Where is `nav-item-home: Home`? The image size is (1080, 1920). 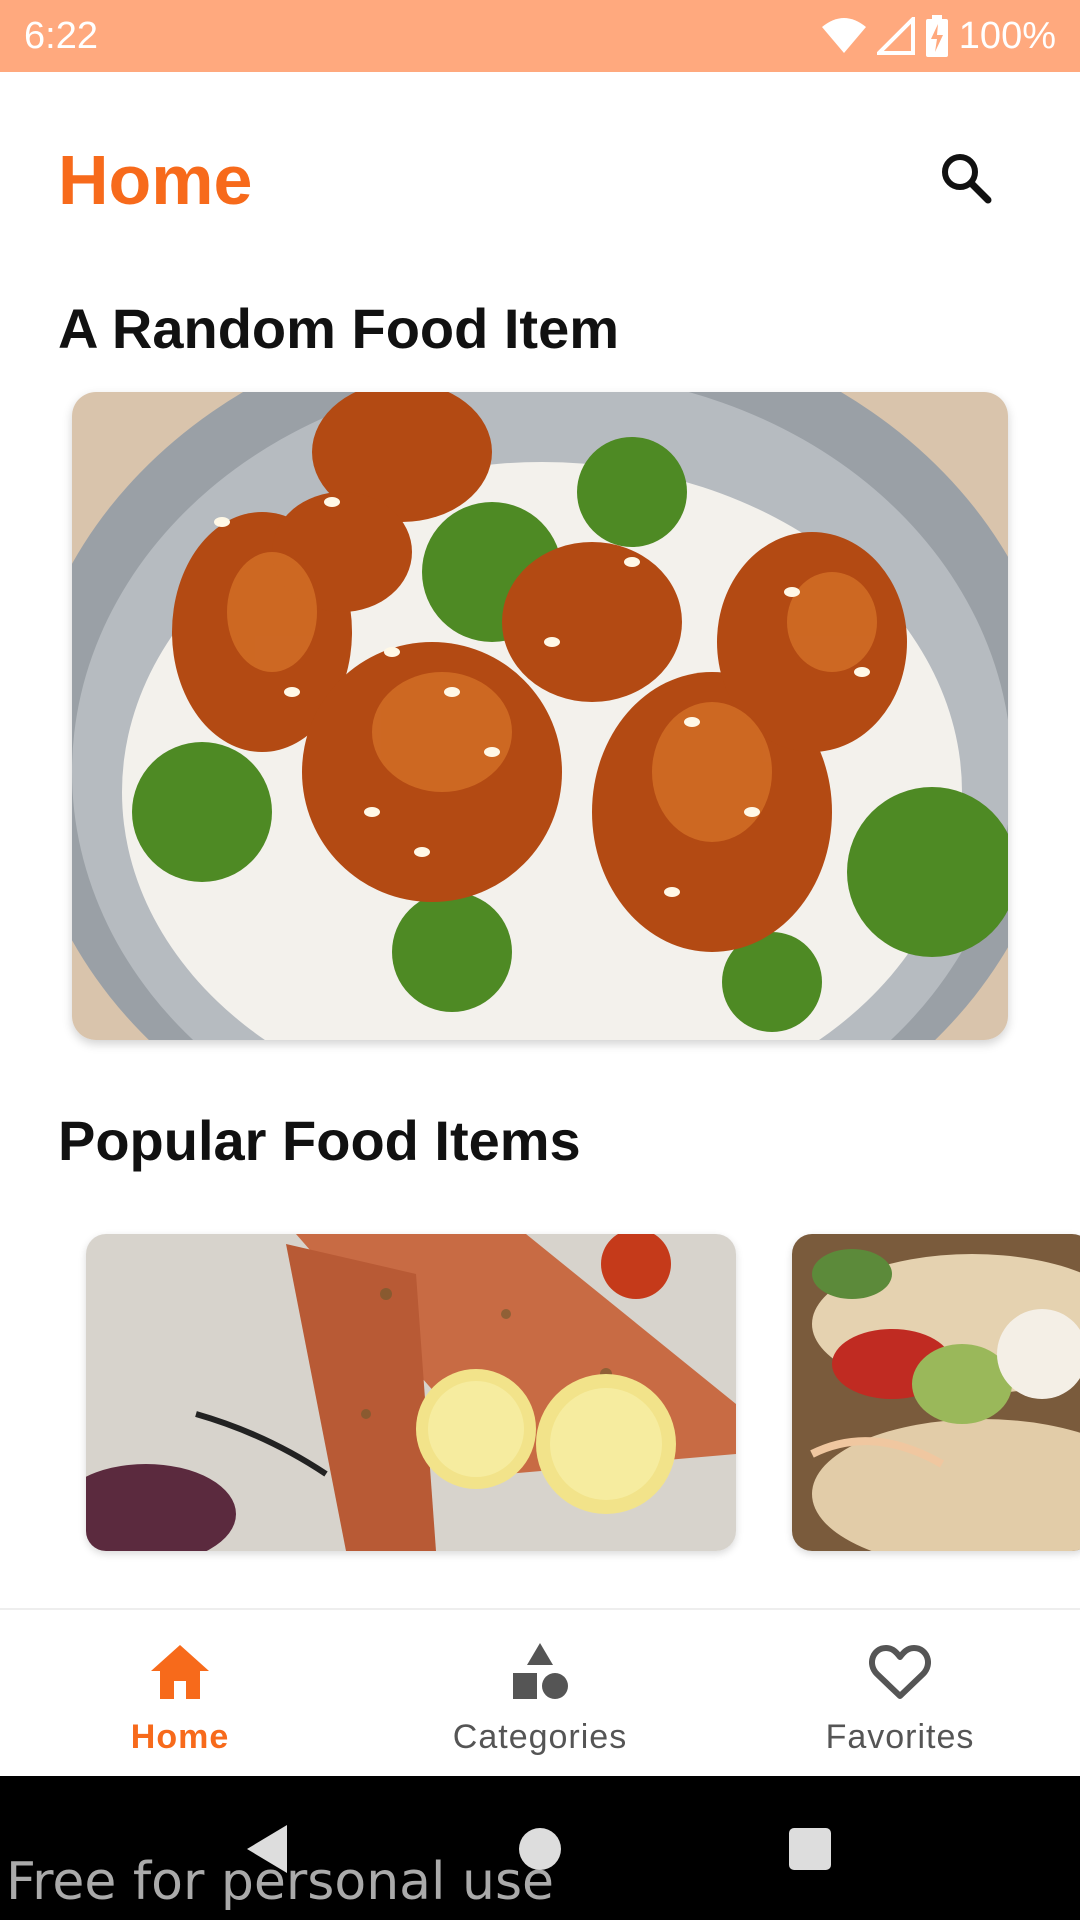 nav-item-home: Home is located at coordinates (180, 1693).